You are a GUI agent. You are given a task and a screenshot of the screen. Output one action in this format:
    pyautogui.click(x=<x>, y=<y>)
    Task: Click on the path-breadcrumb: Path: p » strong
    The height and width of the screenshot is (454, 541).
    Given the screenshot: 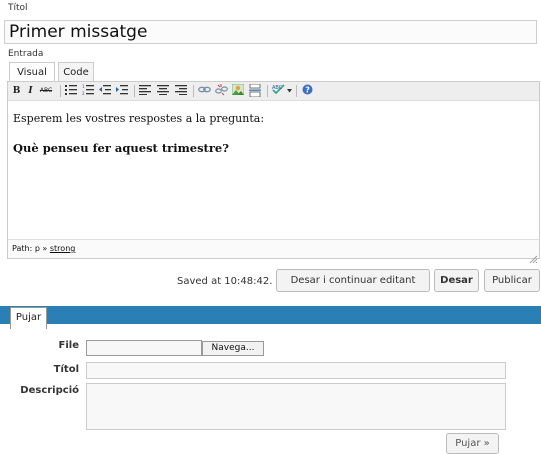 What is the action you would take?
    pyautogui.click(x=43, y=248)
    